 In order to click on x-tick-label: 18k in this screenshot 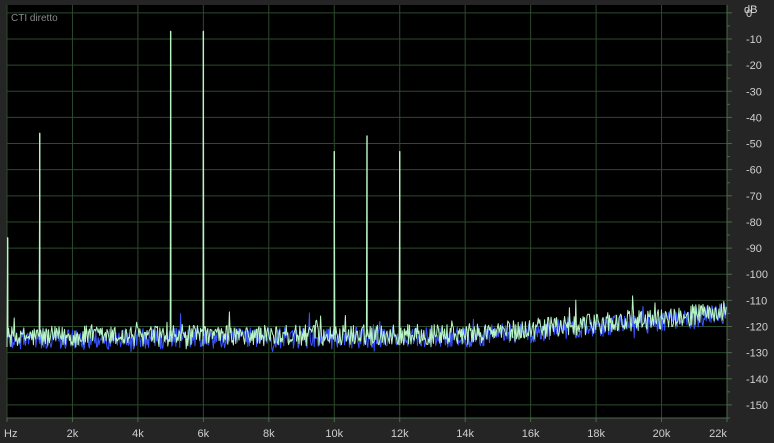, I will do `click(596, 434)`.